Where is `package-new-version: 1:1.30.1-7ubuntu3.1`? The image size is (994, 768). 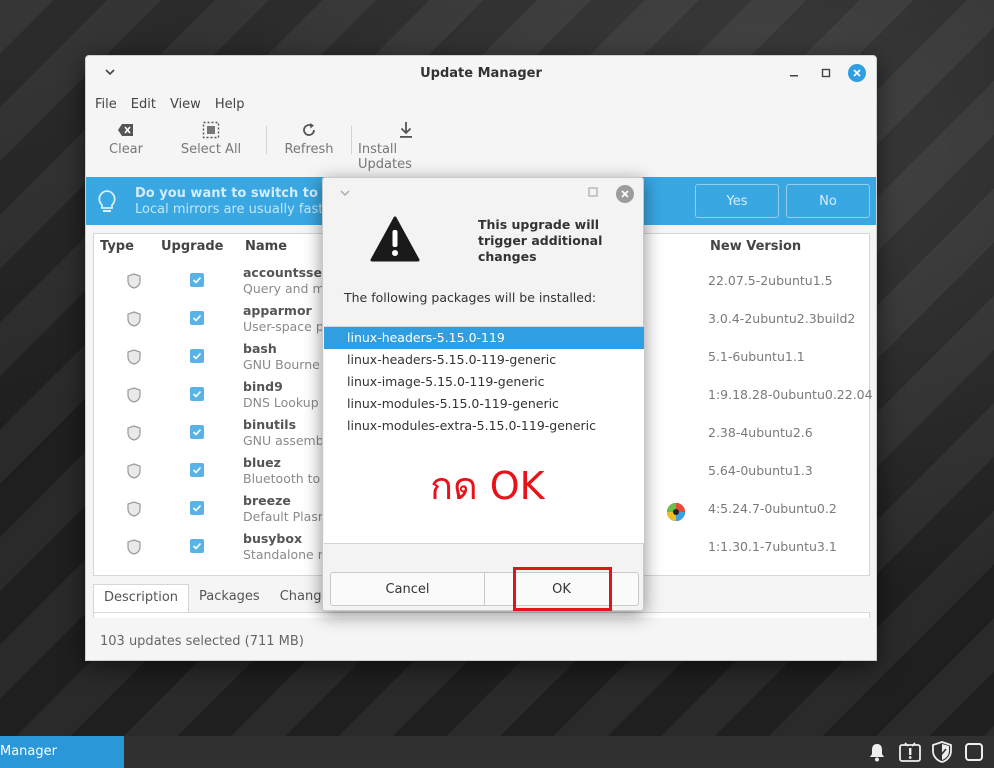
package-new-version: 1:1.30.1-7ubuntu3.1 is located at coordinates (772, 546).